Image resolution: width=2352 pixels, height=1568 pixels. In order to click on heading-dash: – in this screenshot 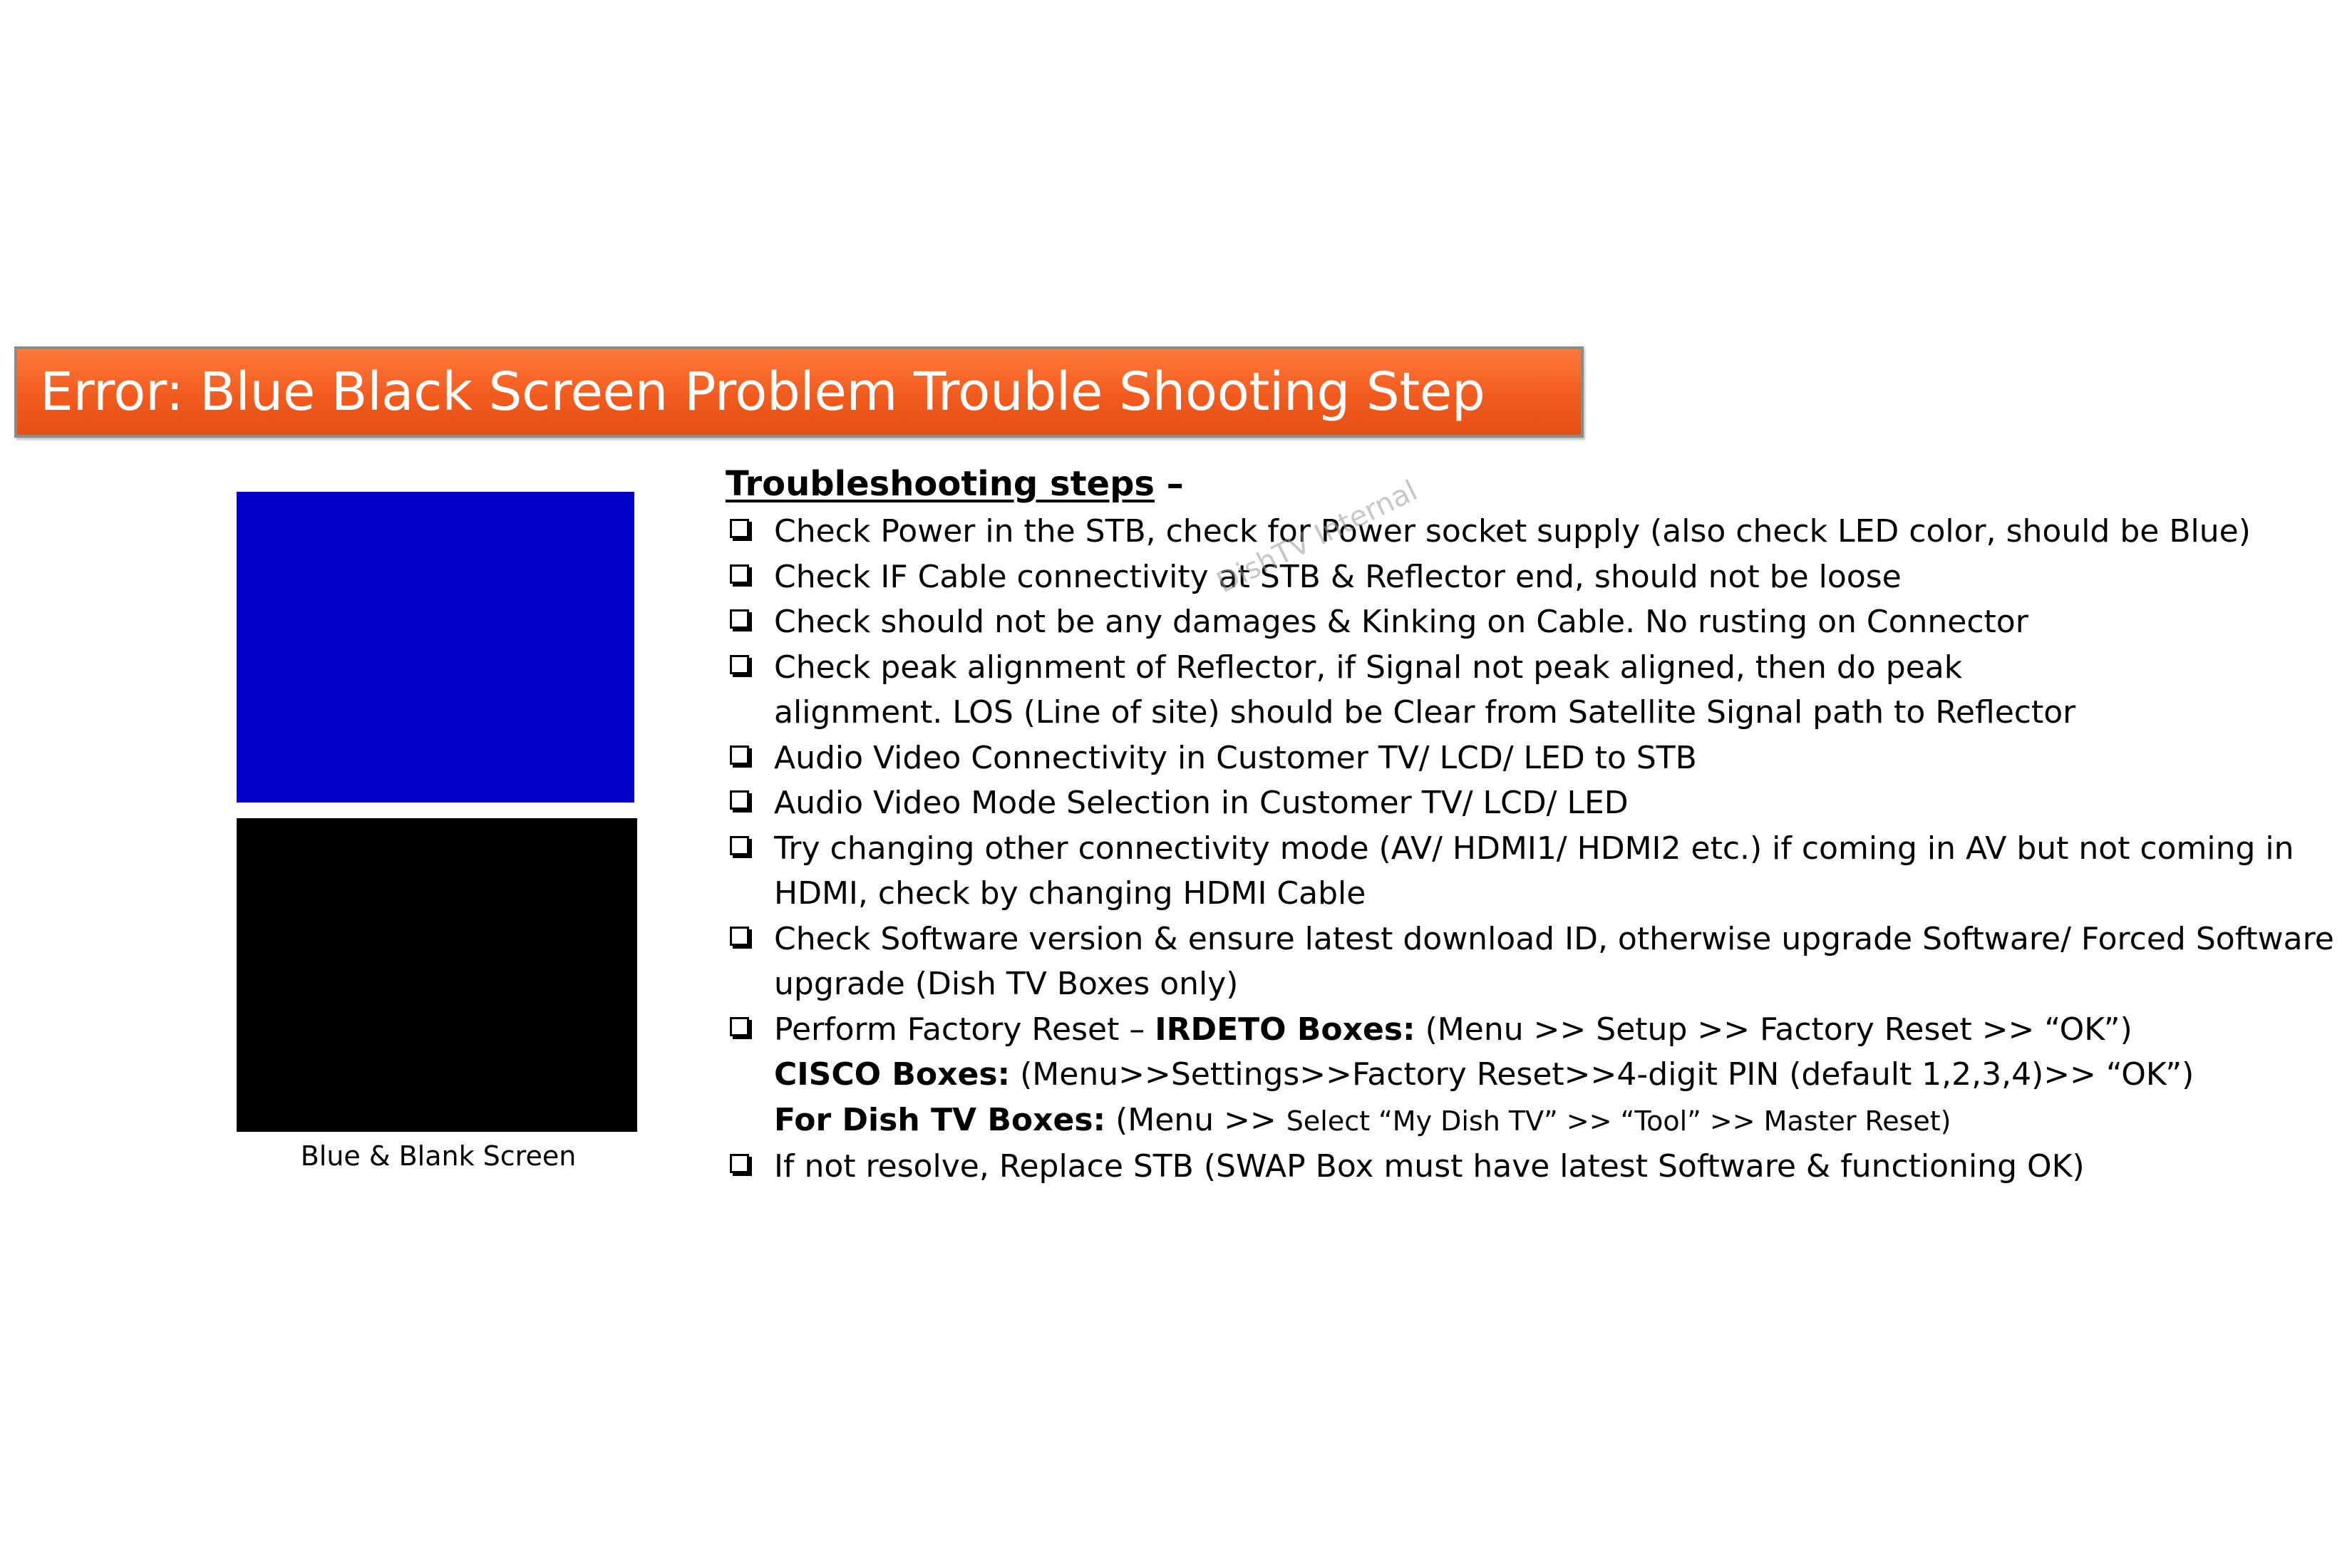, I will do `click(1169, 484)`.